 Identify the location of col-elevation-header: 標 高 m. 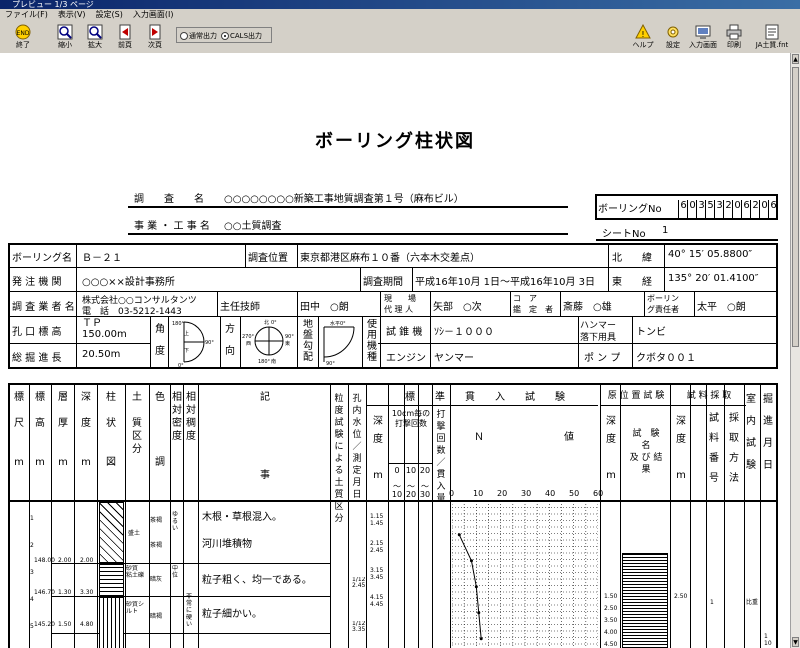
(40, 430).